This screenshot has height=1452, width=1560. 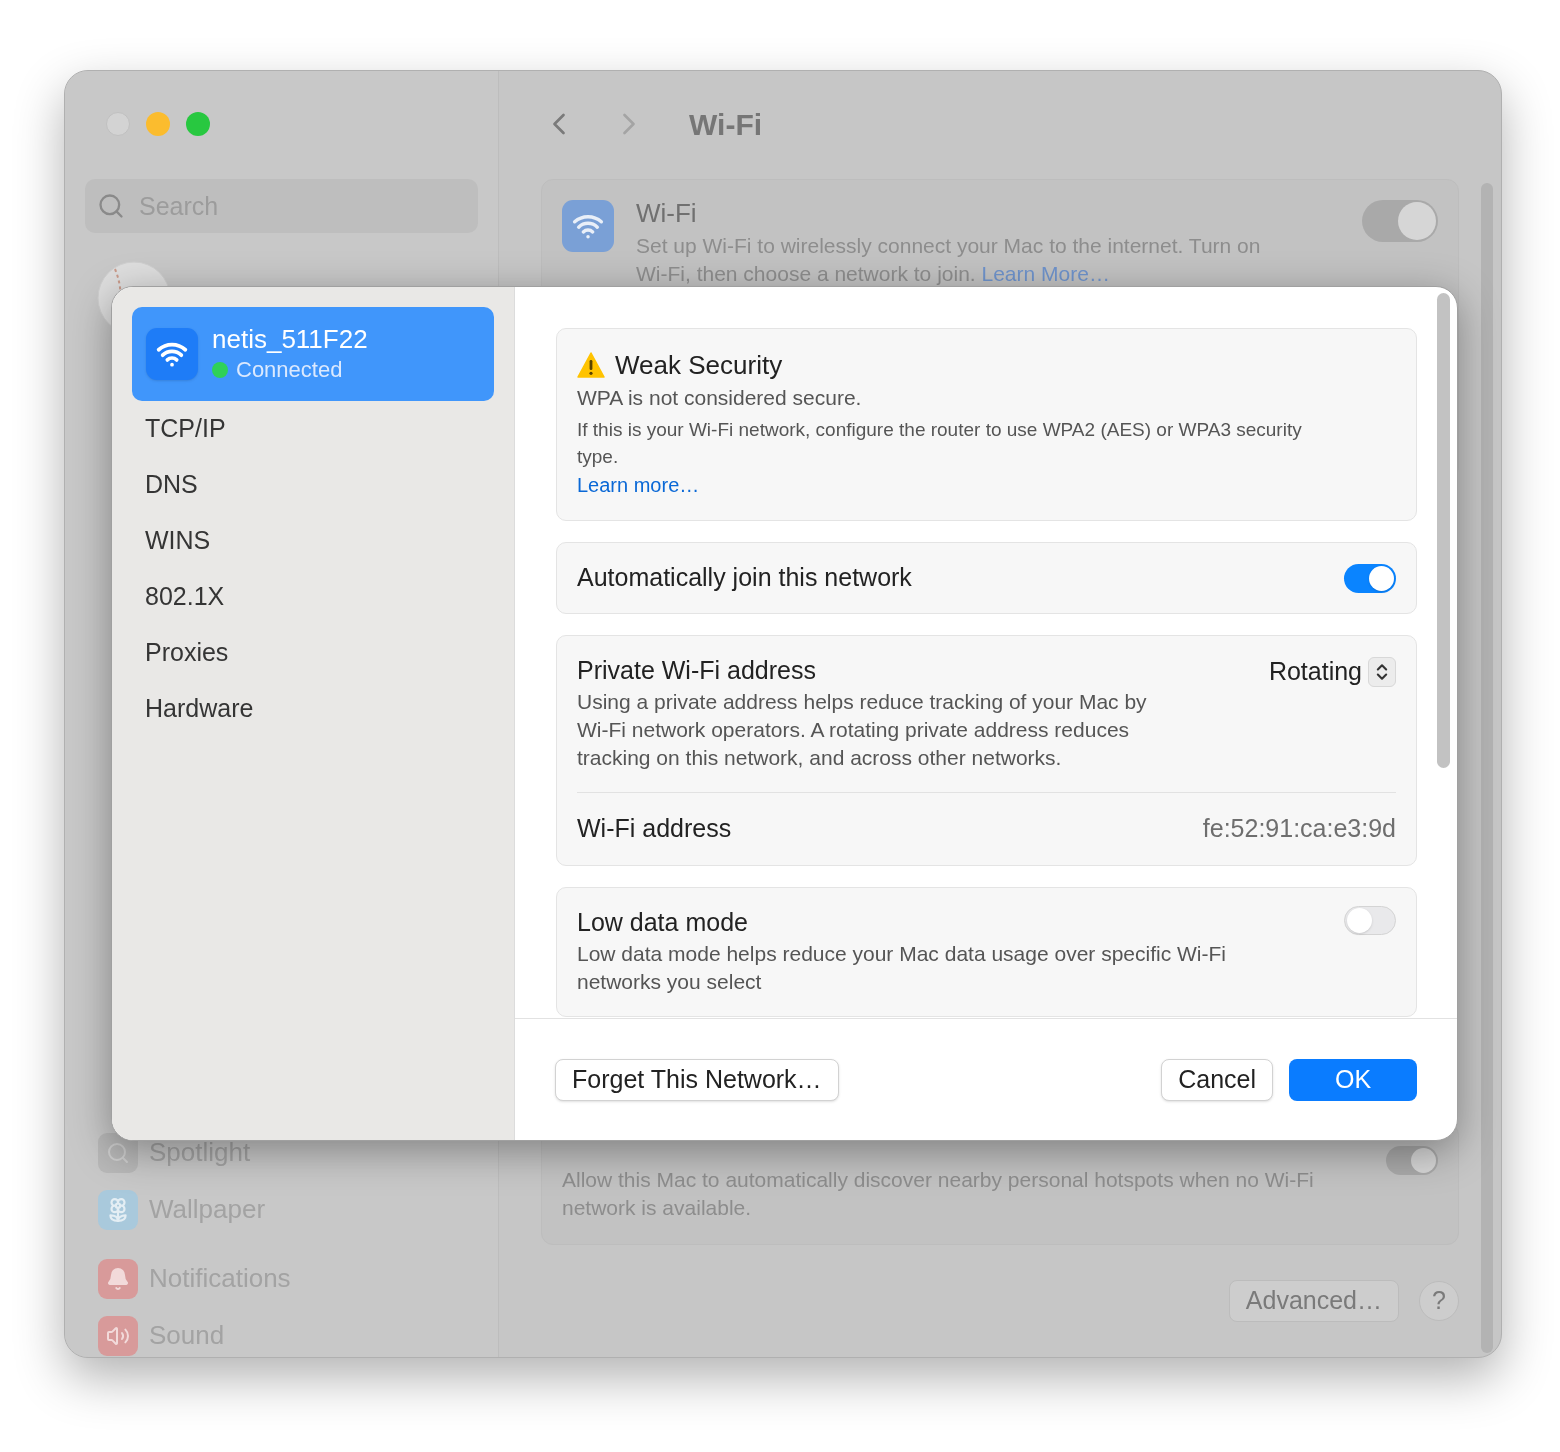 What do you see at coordinates (198, 124) in the screenshot?
I see `zoom-window-button` at bounding box center [198, 124].